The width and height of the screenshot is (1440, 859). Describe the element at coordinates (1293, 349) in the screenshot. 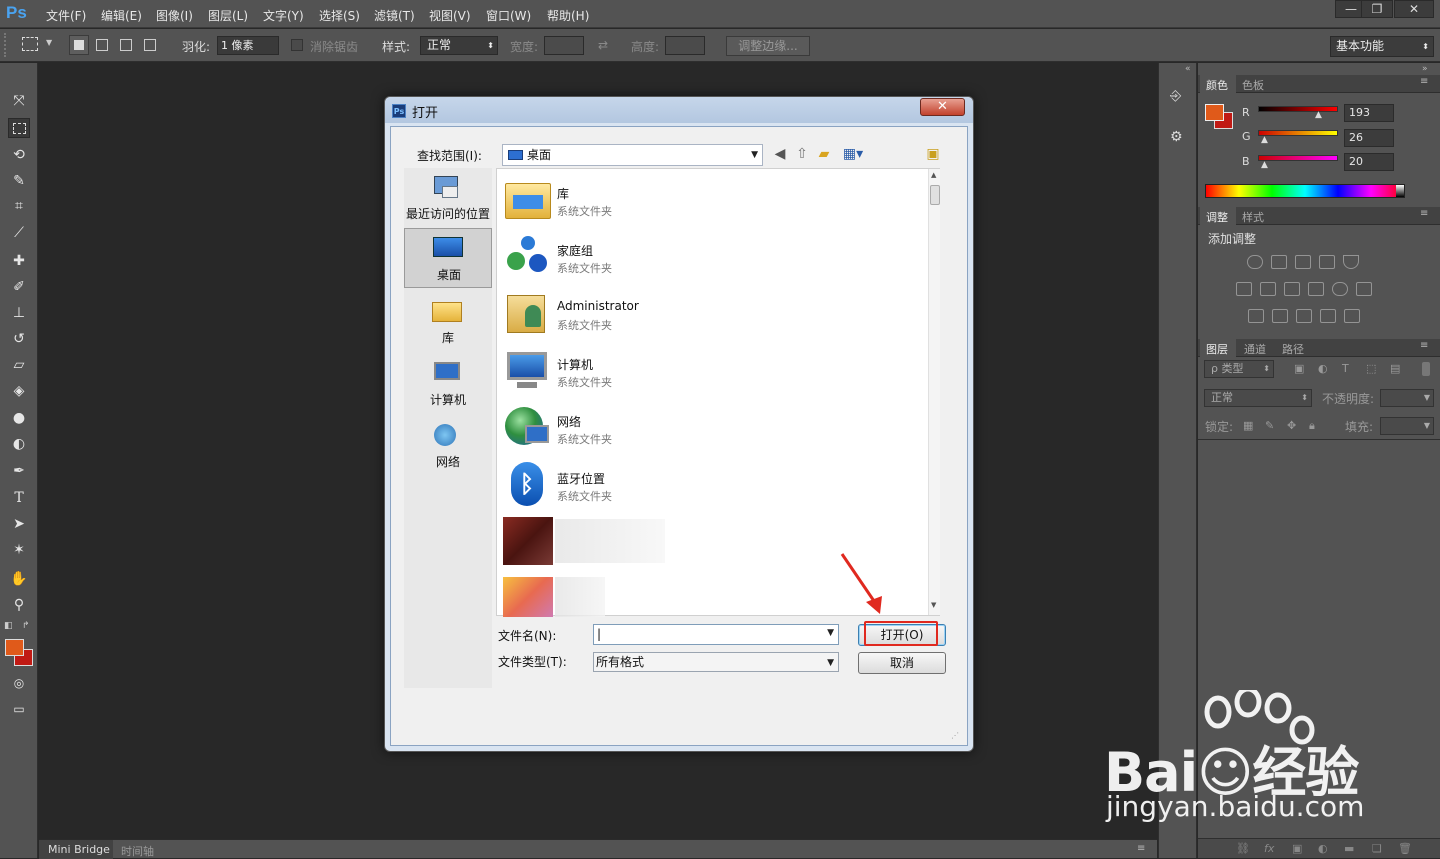

I see `tab-paths: 路径` at that location.